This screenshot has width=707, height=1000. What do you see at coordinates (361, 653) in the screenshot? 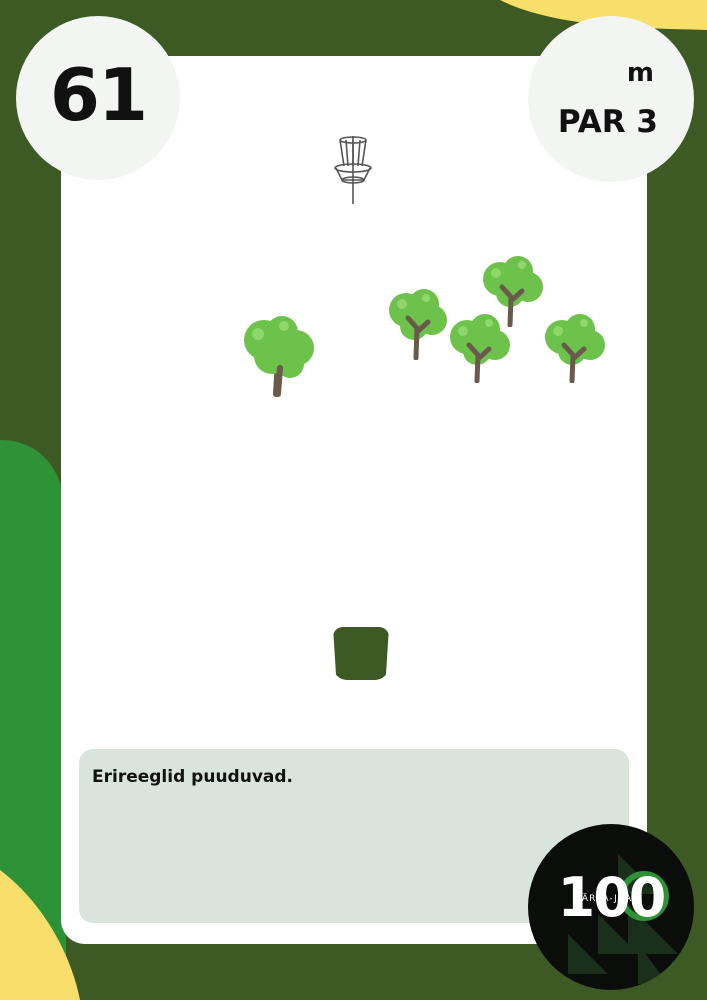
I see `tee-pad-icon` at bounding box center [361, 653].